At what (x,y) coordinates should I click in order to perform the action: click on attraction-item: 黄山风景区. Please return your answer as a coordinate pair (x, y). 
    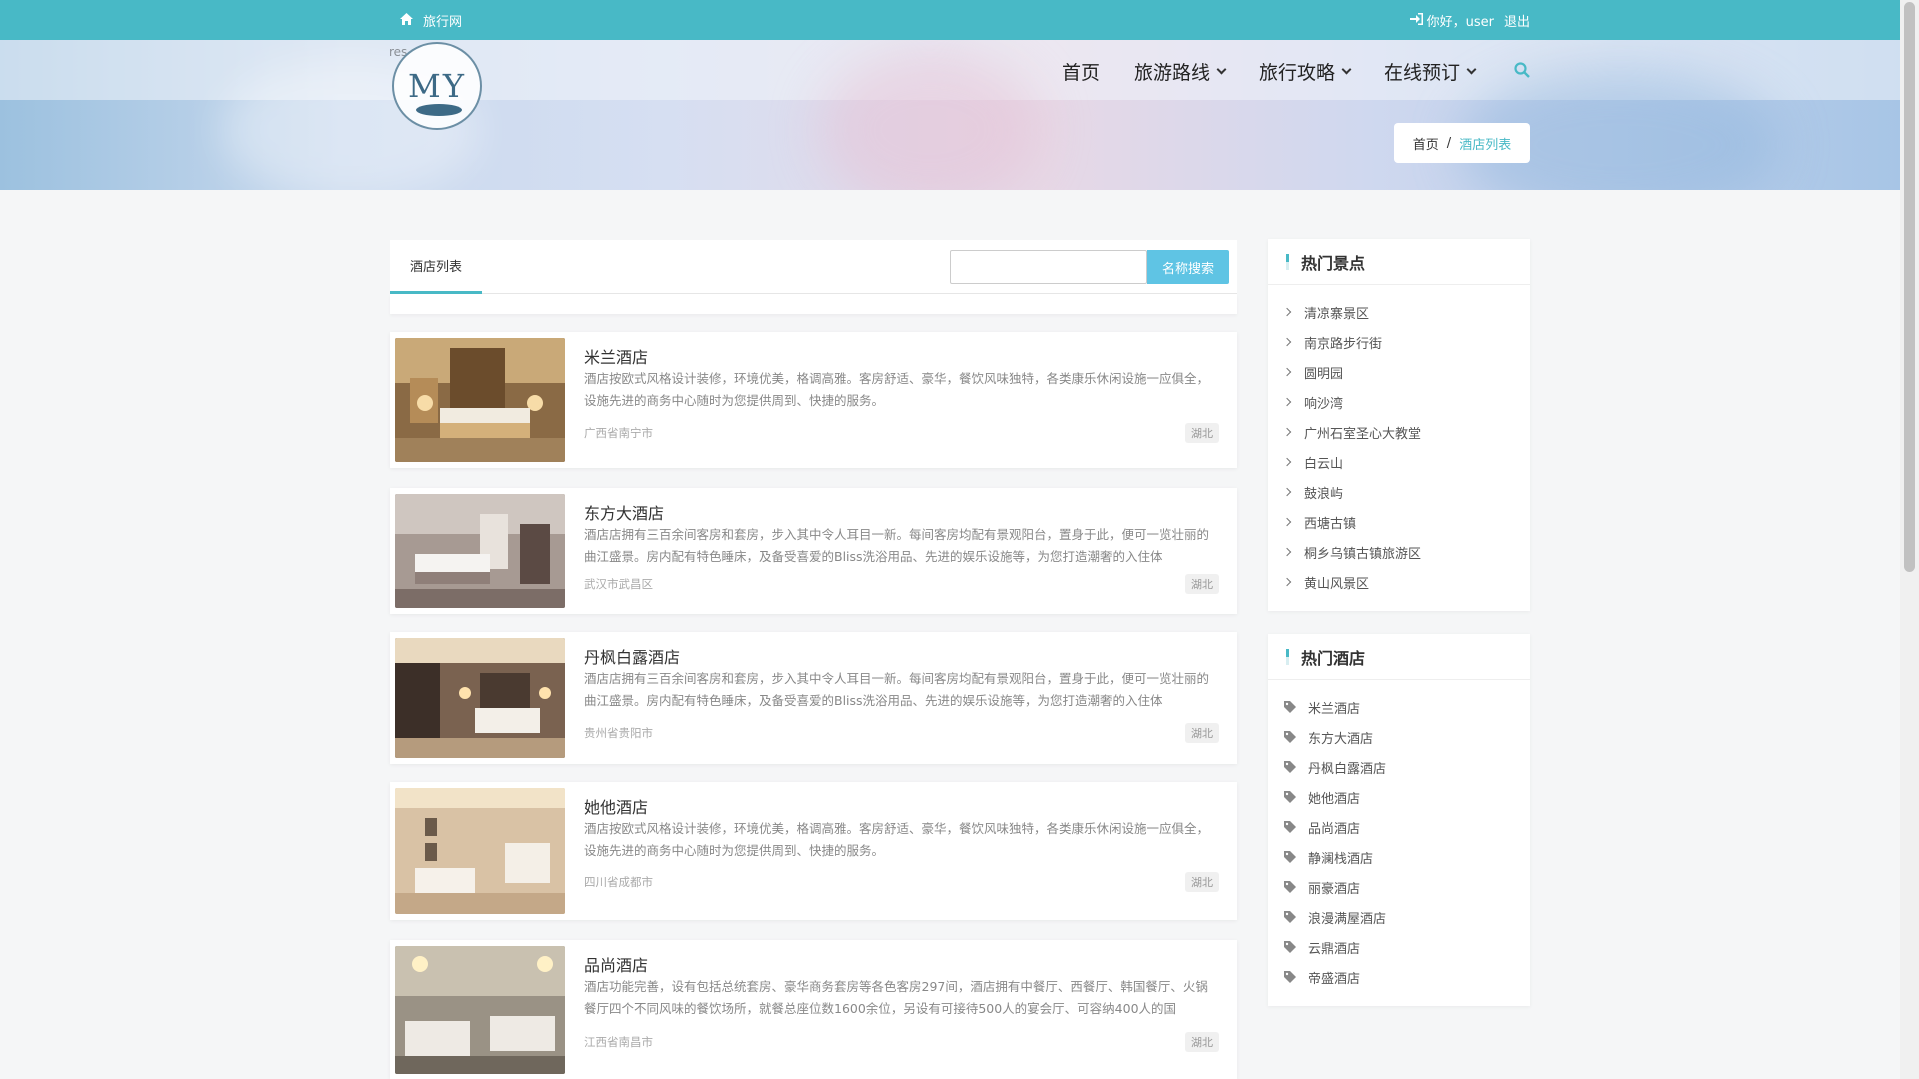
    Looking at the image, I should click on (1399, 582).